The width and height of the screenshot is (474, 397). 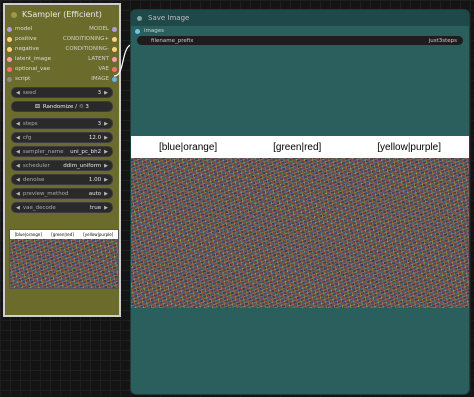 I want to click on input-slot-model, so click(x=9, y=29).